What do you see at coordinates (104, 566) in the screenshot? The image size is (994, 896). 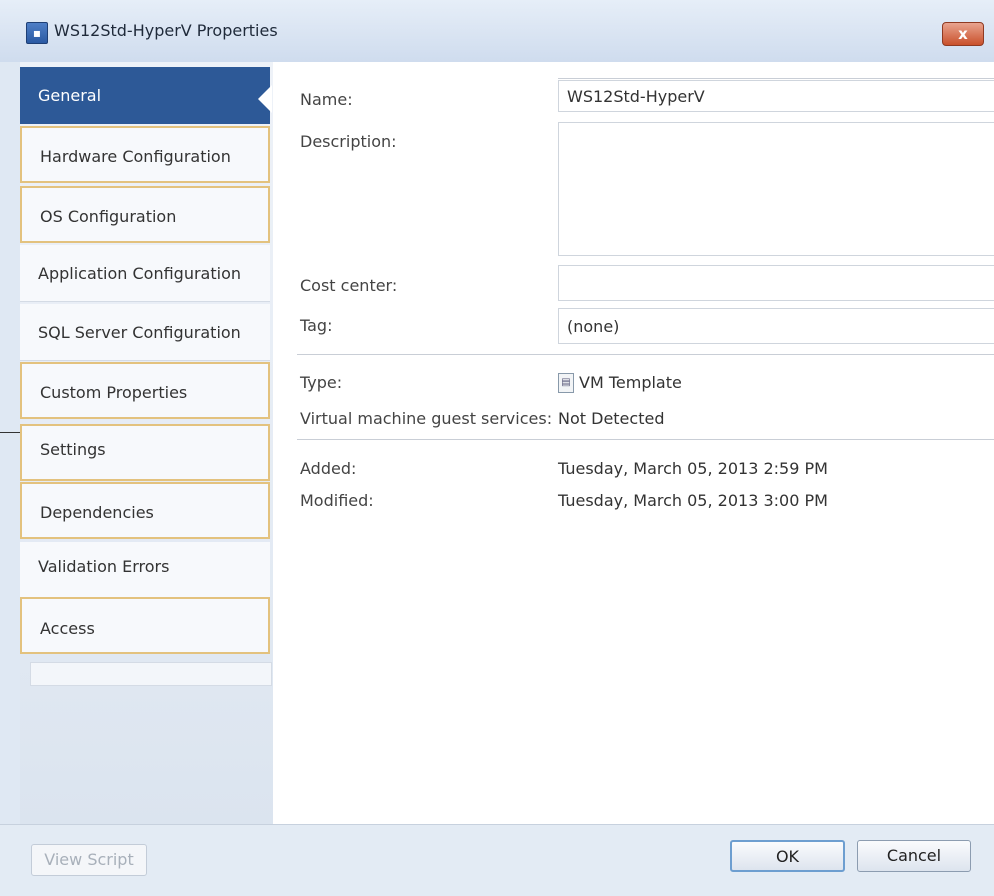 I see `sidebar-item-label: Validation Errors` at bounding box center [104, 566].